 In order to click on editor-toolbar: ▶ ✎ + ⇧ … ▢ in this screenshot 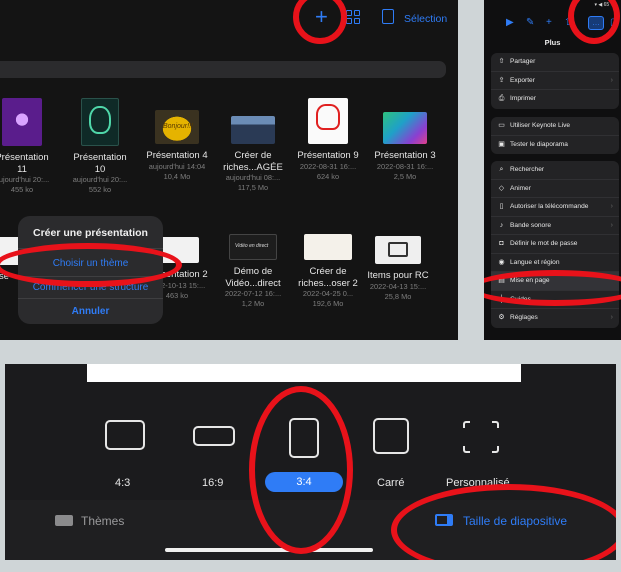, I will do `click(552, 24)`.